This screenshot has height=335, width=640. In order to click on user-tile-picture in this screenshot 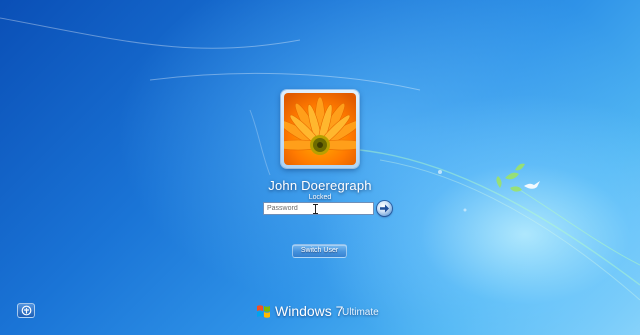, I will do `click(320, 129)`.